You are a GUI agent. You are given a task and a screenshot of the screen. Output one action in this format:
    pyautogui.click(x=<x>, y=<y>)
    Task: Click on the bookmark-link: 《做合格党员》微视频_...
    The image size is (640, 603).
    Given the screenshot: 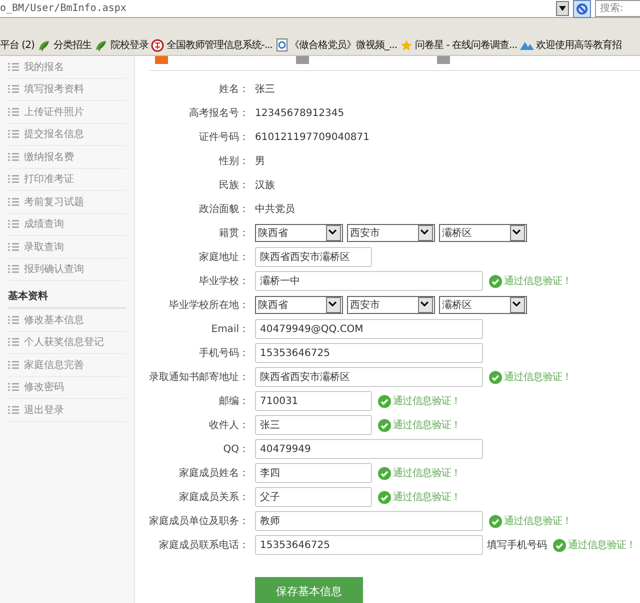 What is the action you would take?
    pyautogui.click(x=344, y=45)
    